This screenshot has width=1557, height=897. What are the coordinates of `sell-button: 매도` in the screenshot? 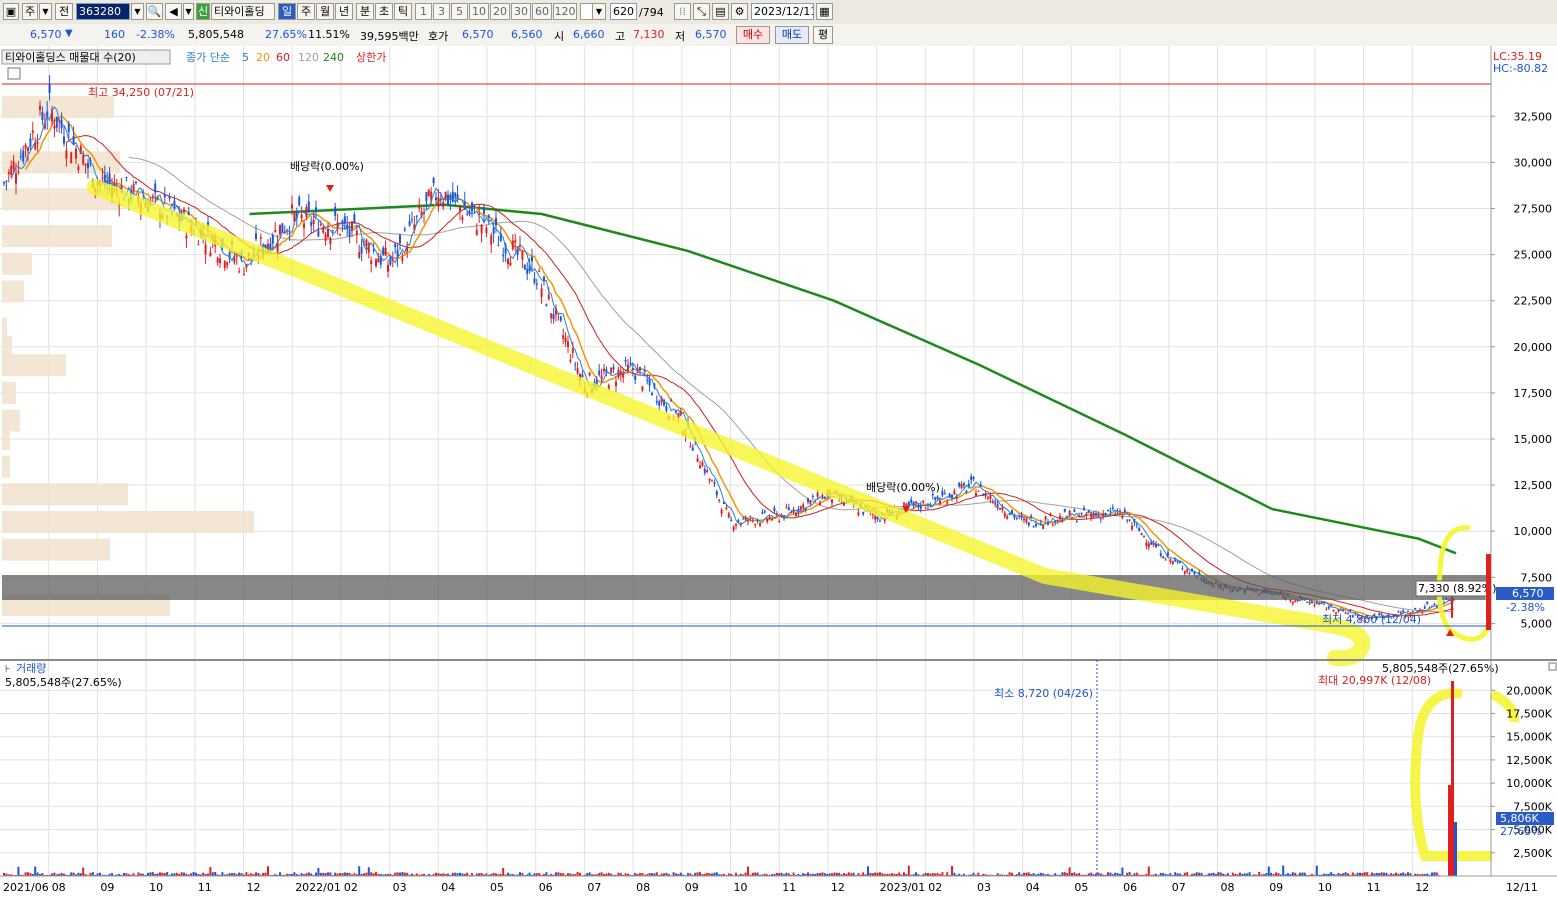 It's located at (792, 35).